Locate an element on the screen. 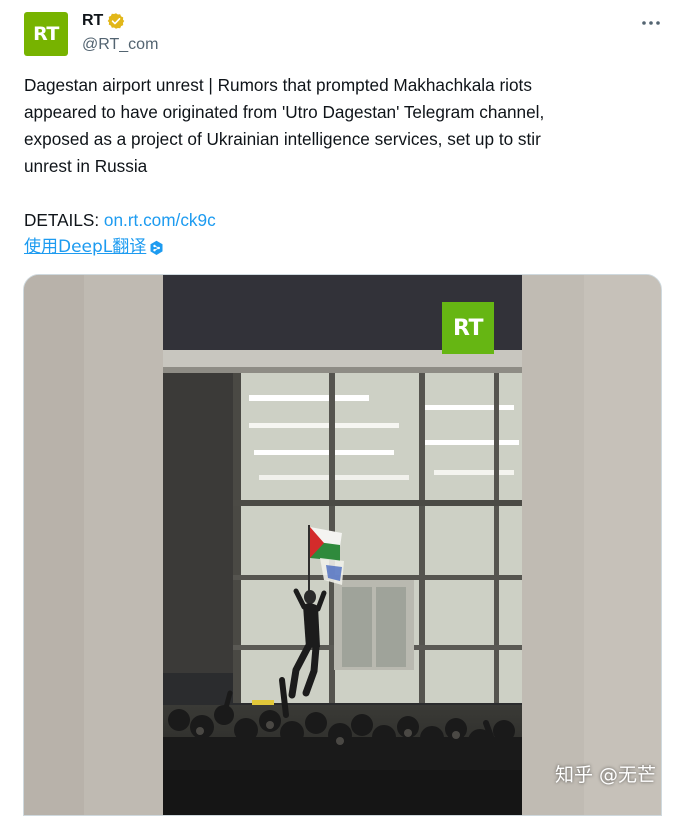  deepl-badge-icon is located at coordinates (156, 247).